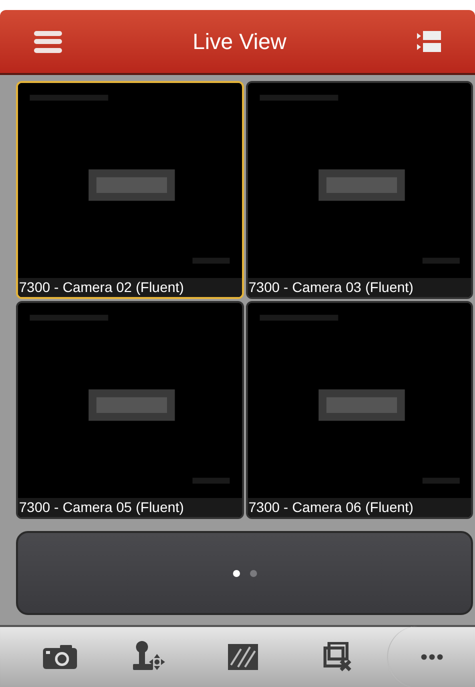  I want to click on camera-caption: 7300 - Camera 03 (Fluent), so click(359, 287).